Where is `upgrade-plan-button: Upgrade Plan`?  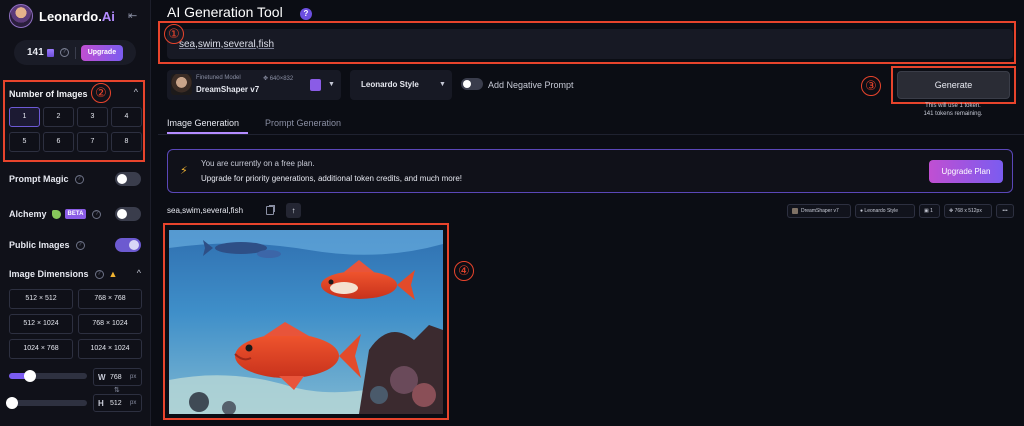
upgrade-plan-button: Upgrade Plan is located at coordinates (966, 171).